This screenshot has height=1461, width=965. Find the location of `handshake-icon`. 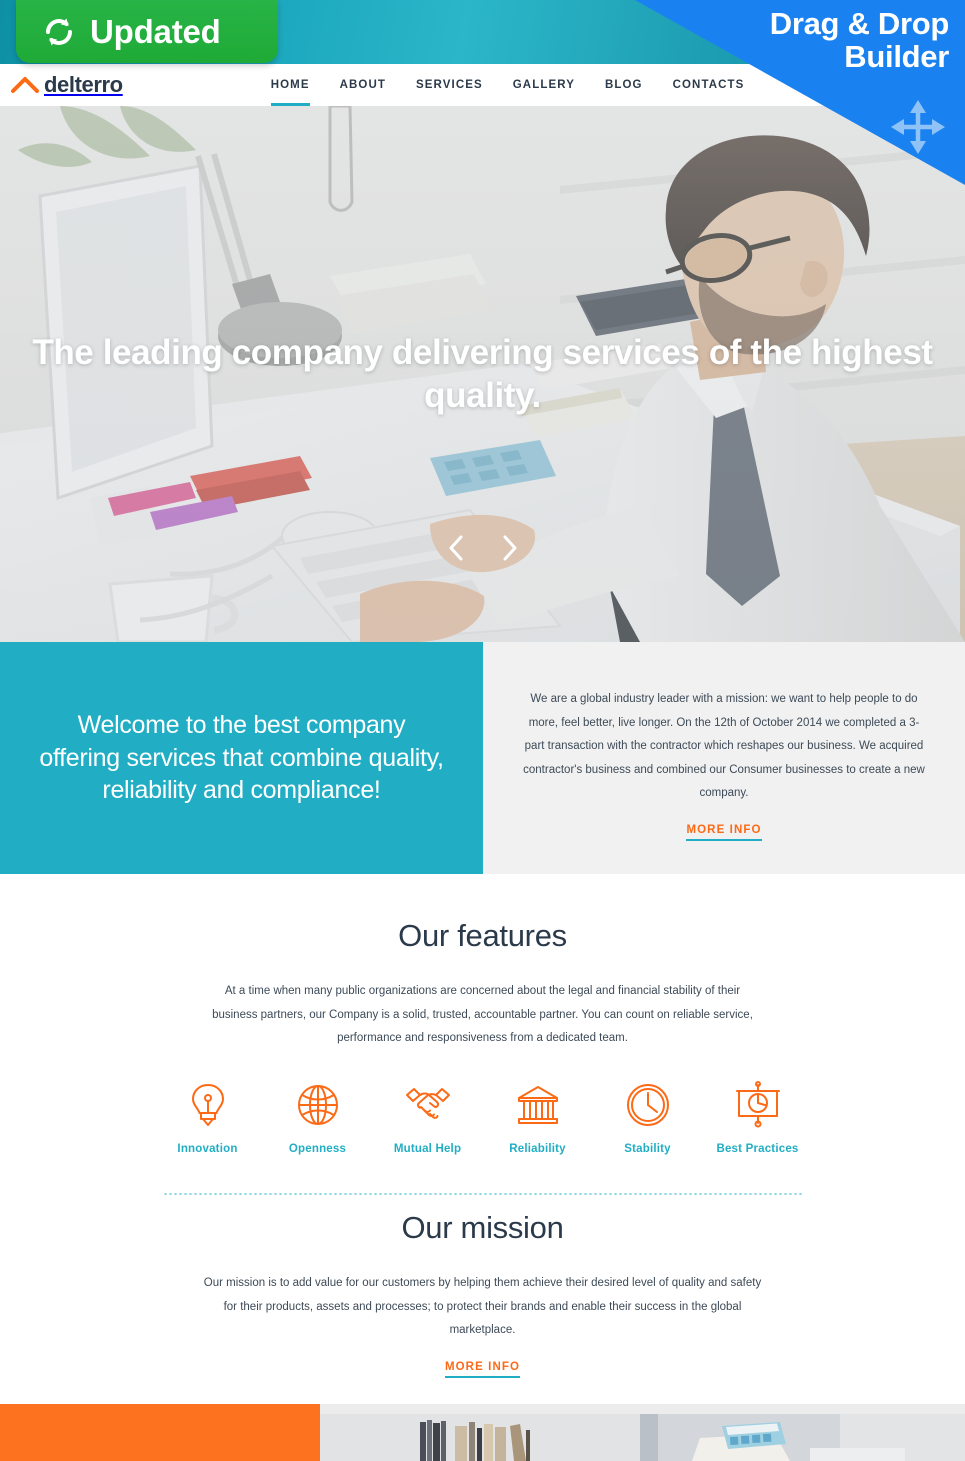

handshake-icon is located at coordinates (427, 1103).